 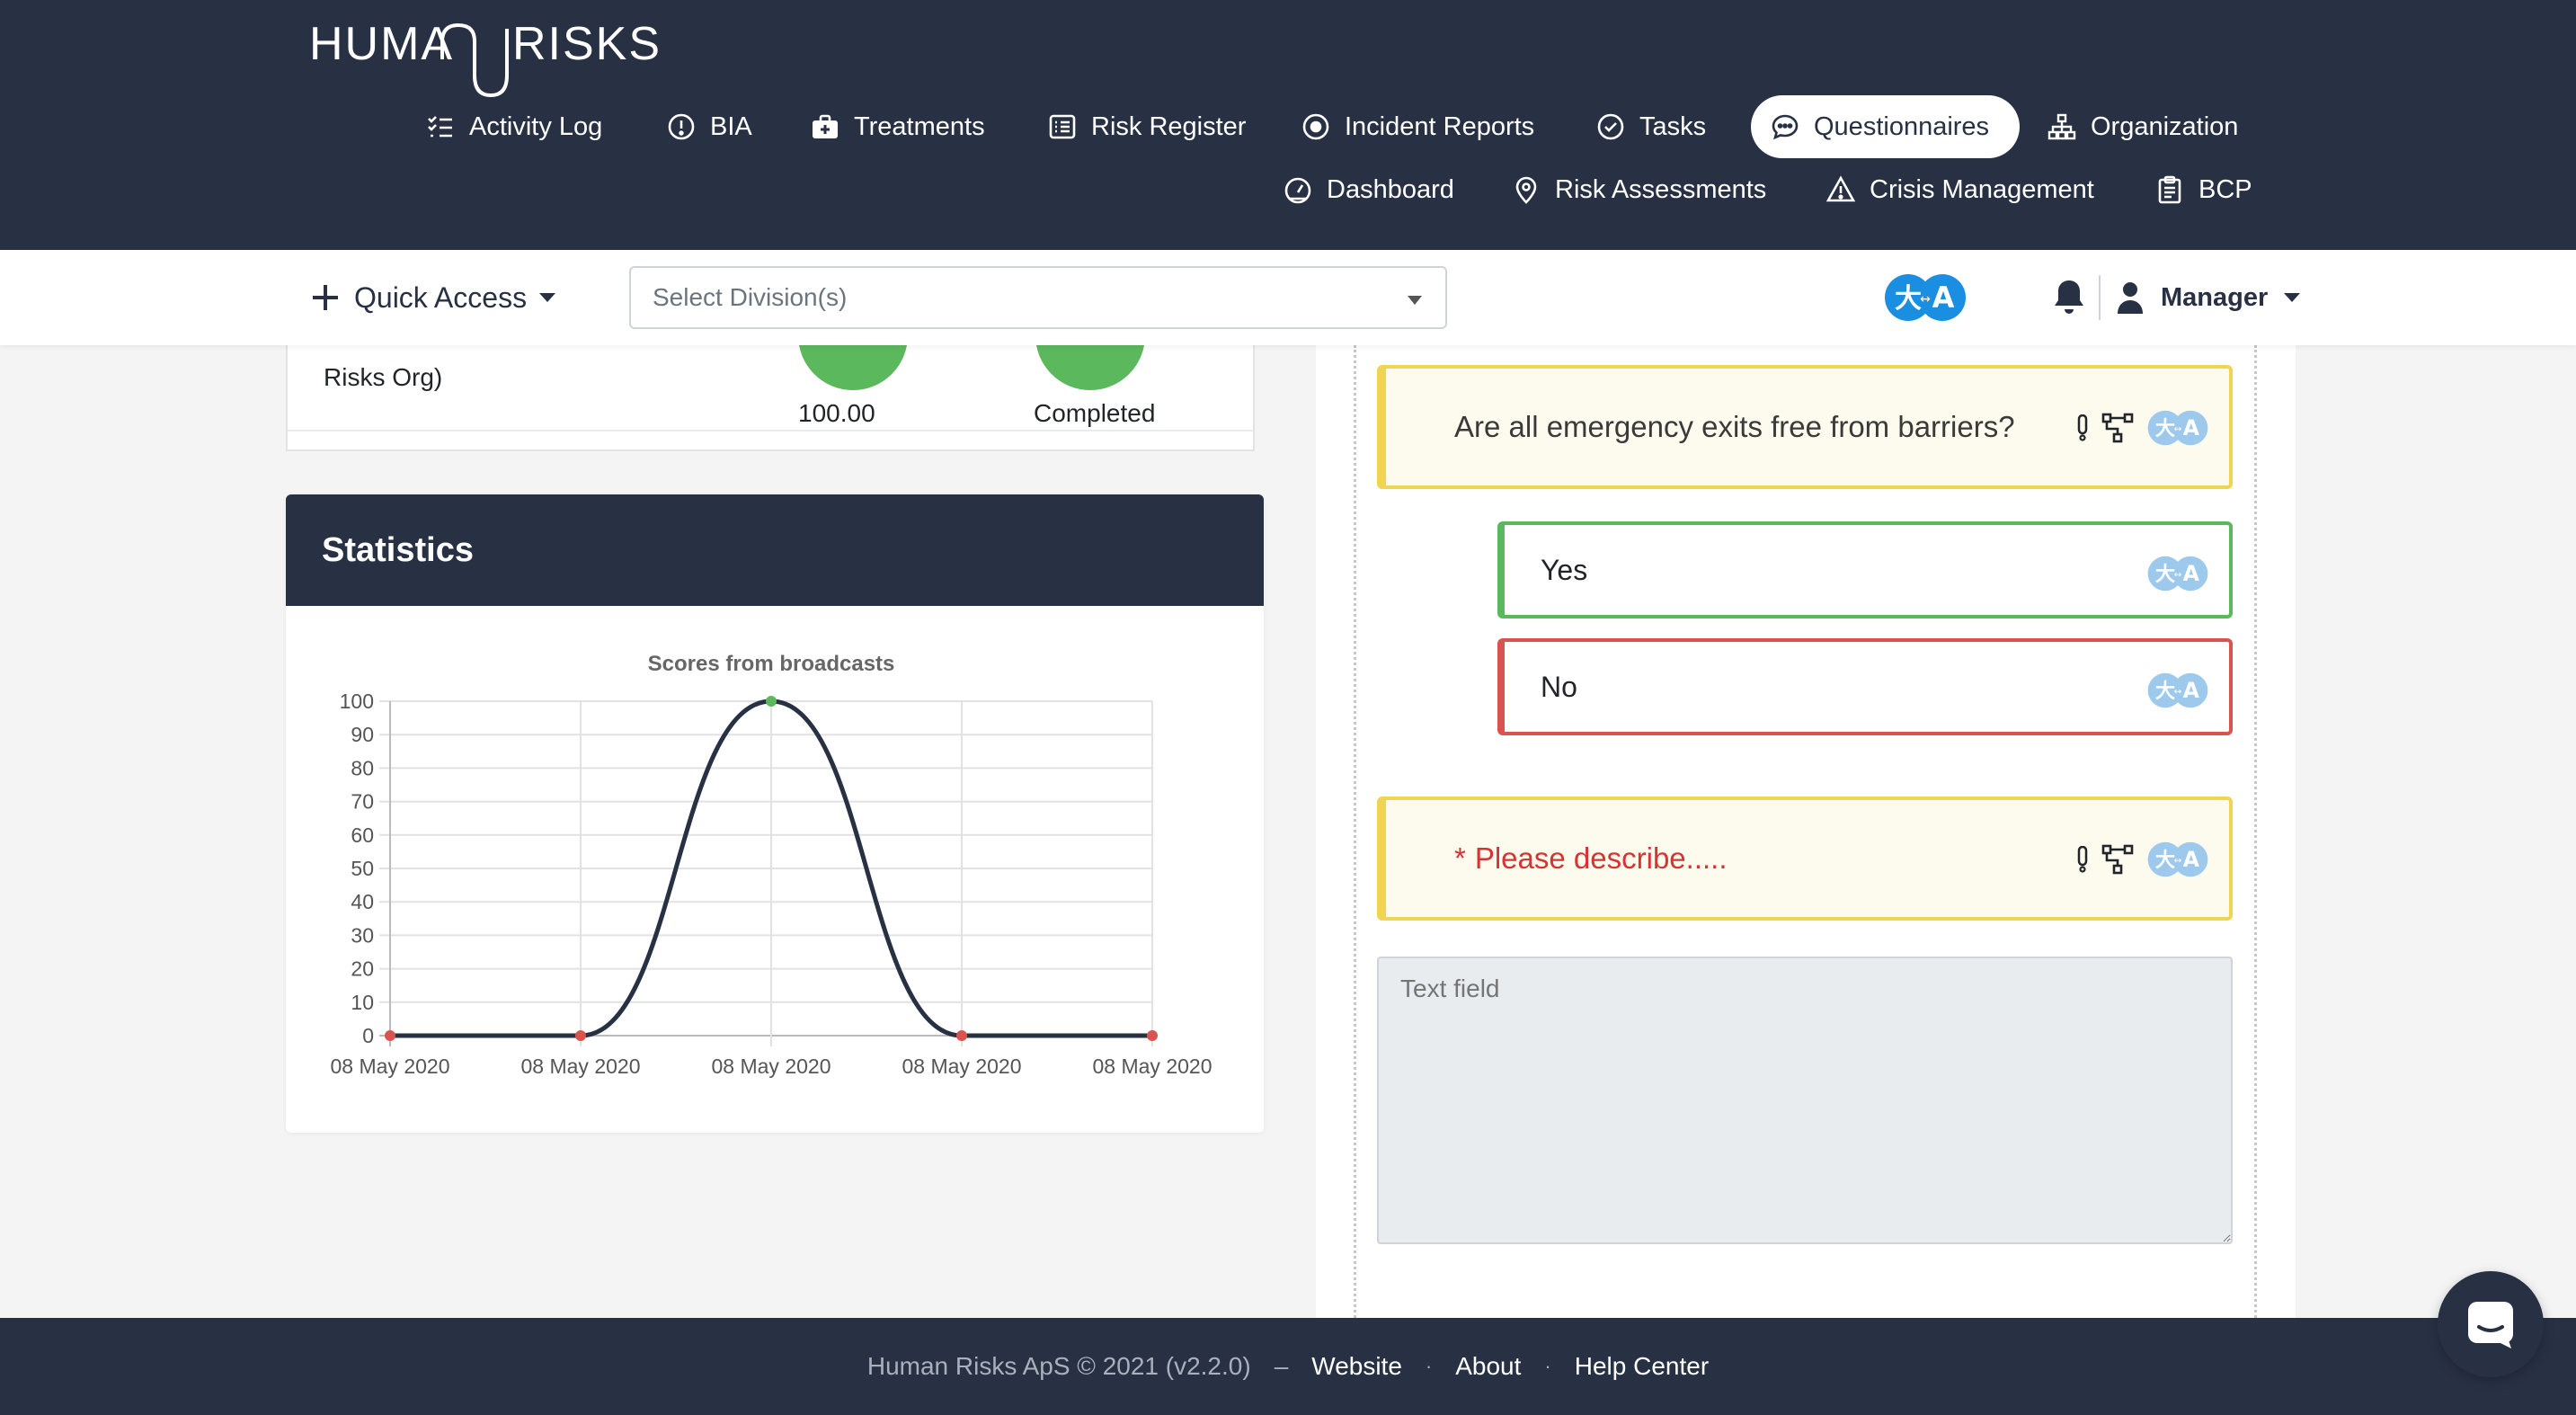 I want to click on table-row-score: 100.00, so click(x=836, y=413).